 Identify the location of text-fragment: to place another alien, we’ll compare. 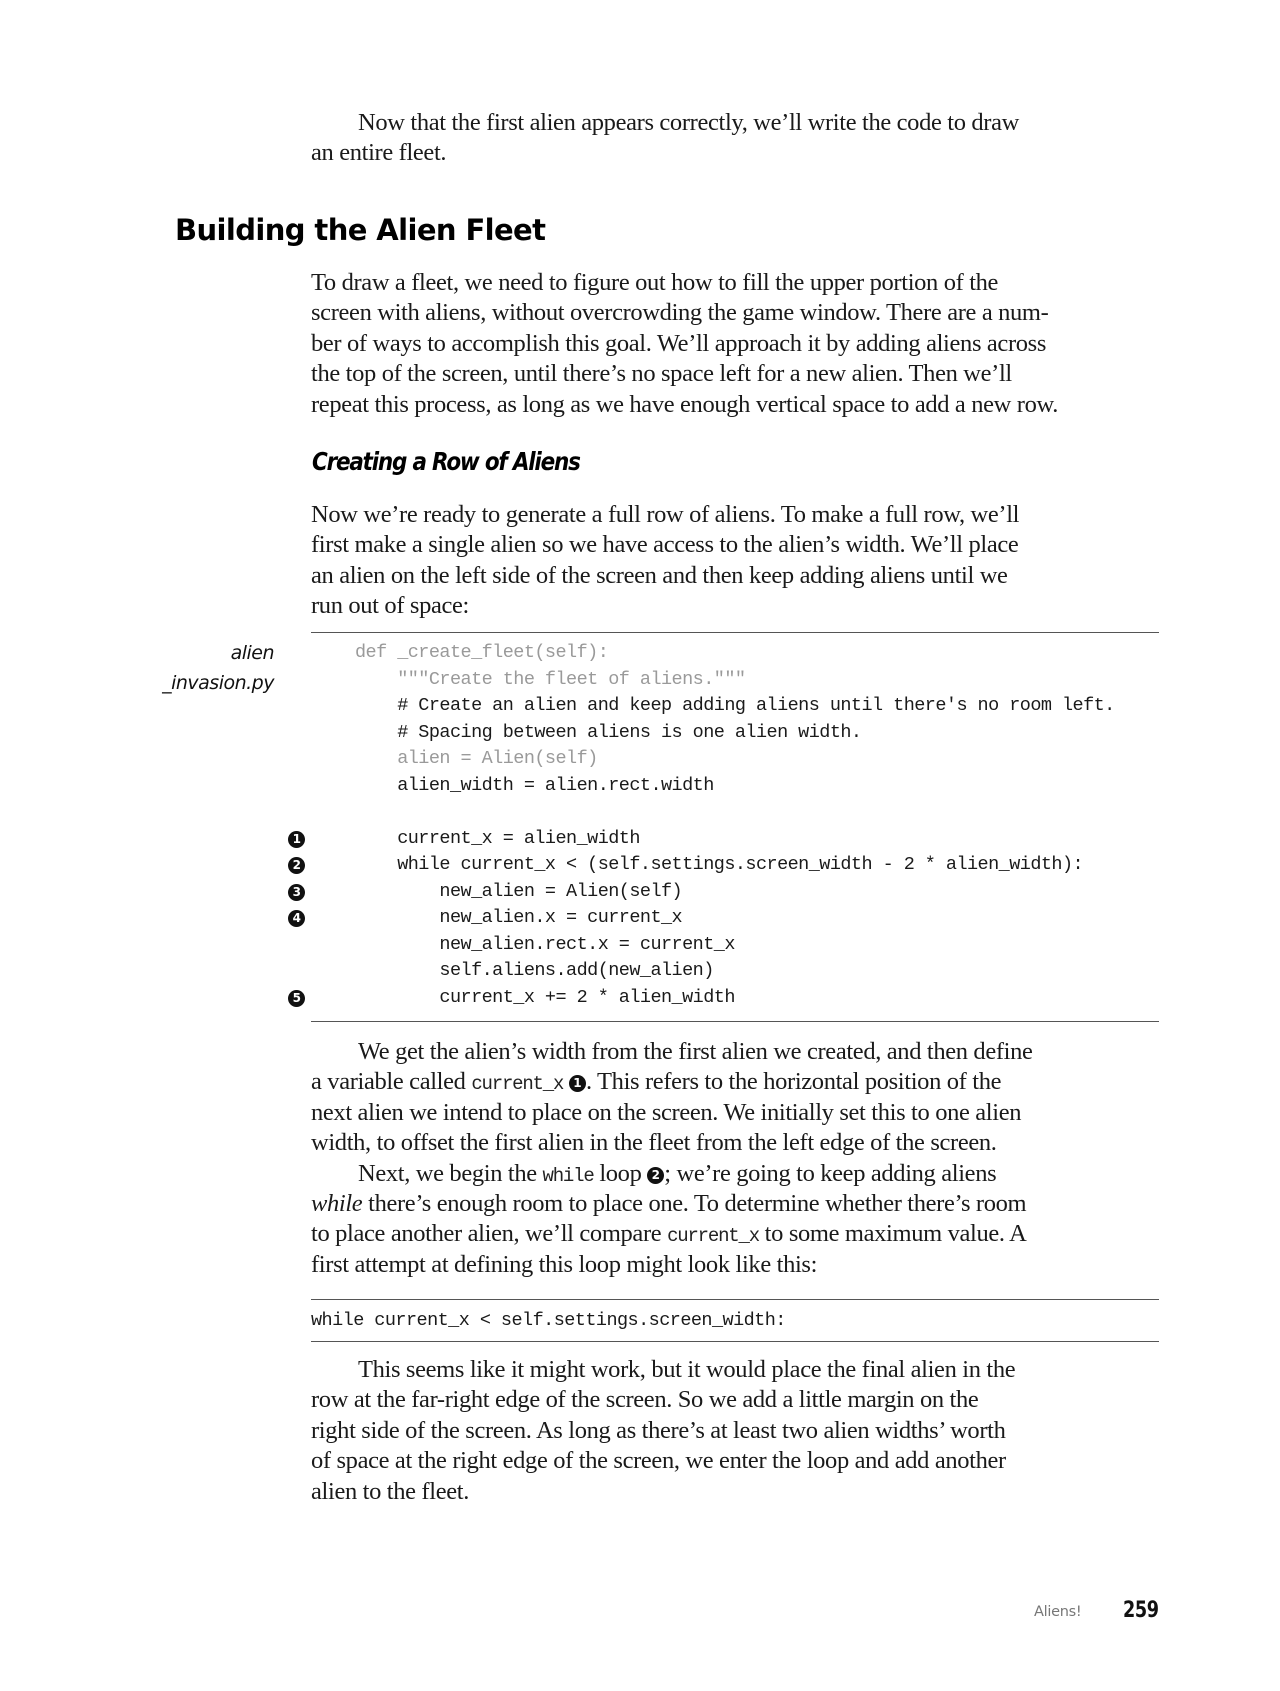
(489, 1234).